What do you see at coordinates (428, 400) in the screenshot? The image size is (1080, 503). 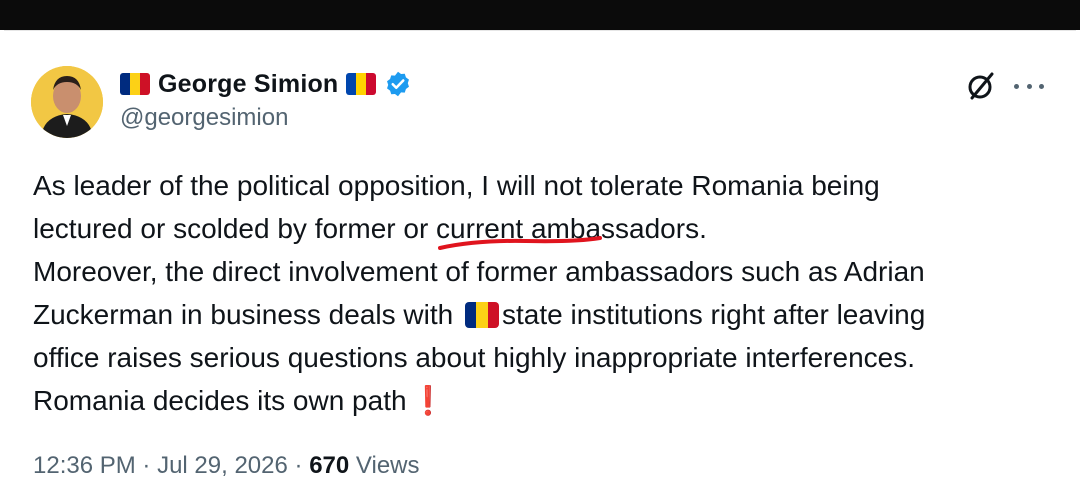 I see `exclamation-emoji: ❗` at bounding box center [428, 400].